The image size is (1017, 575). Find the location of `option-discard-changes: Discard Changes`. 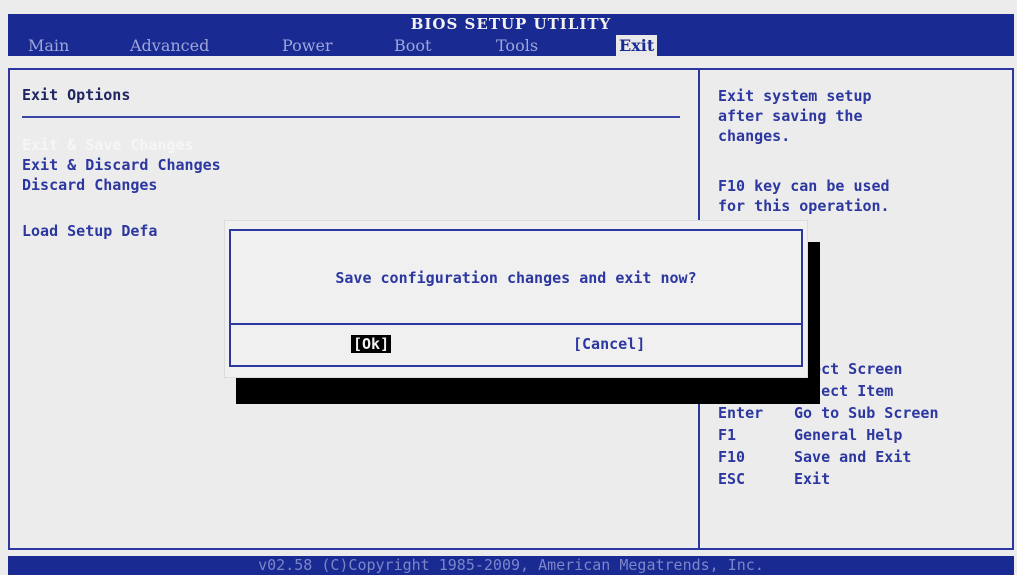

option-discard-changes: Discard Changes is located at coordinates (89, 185).